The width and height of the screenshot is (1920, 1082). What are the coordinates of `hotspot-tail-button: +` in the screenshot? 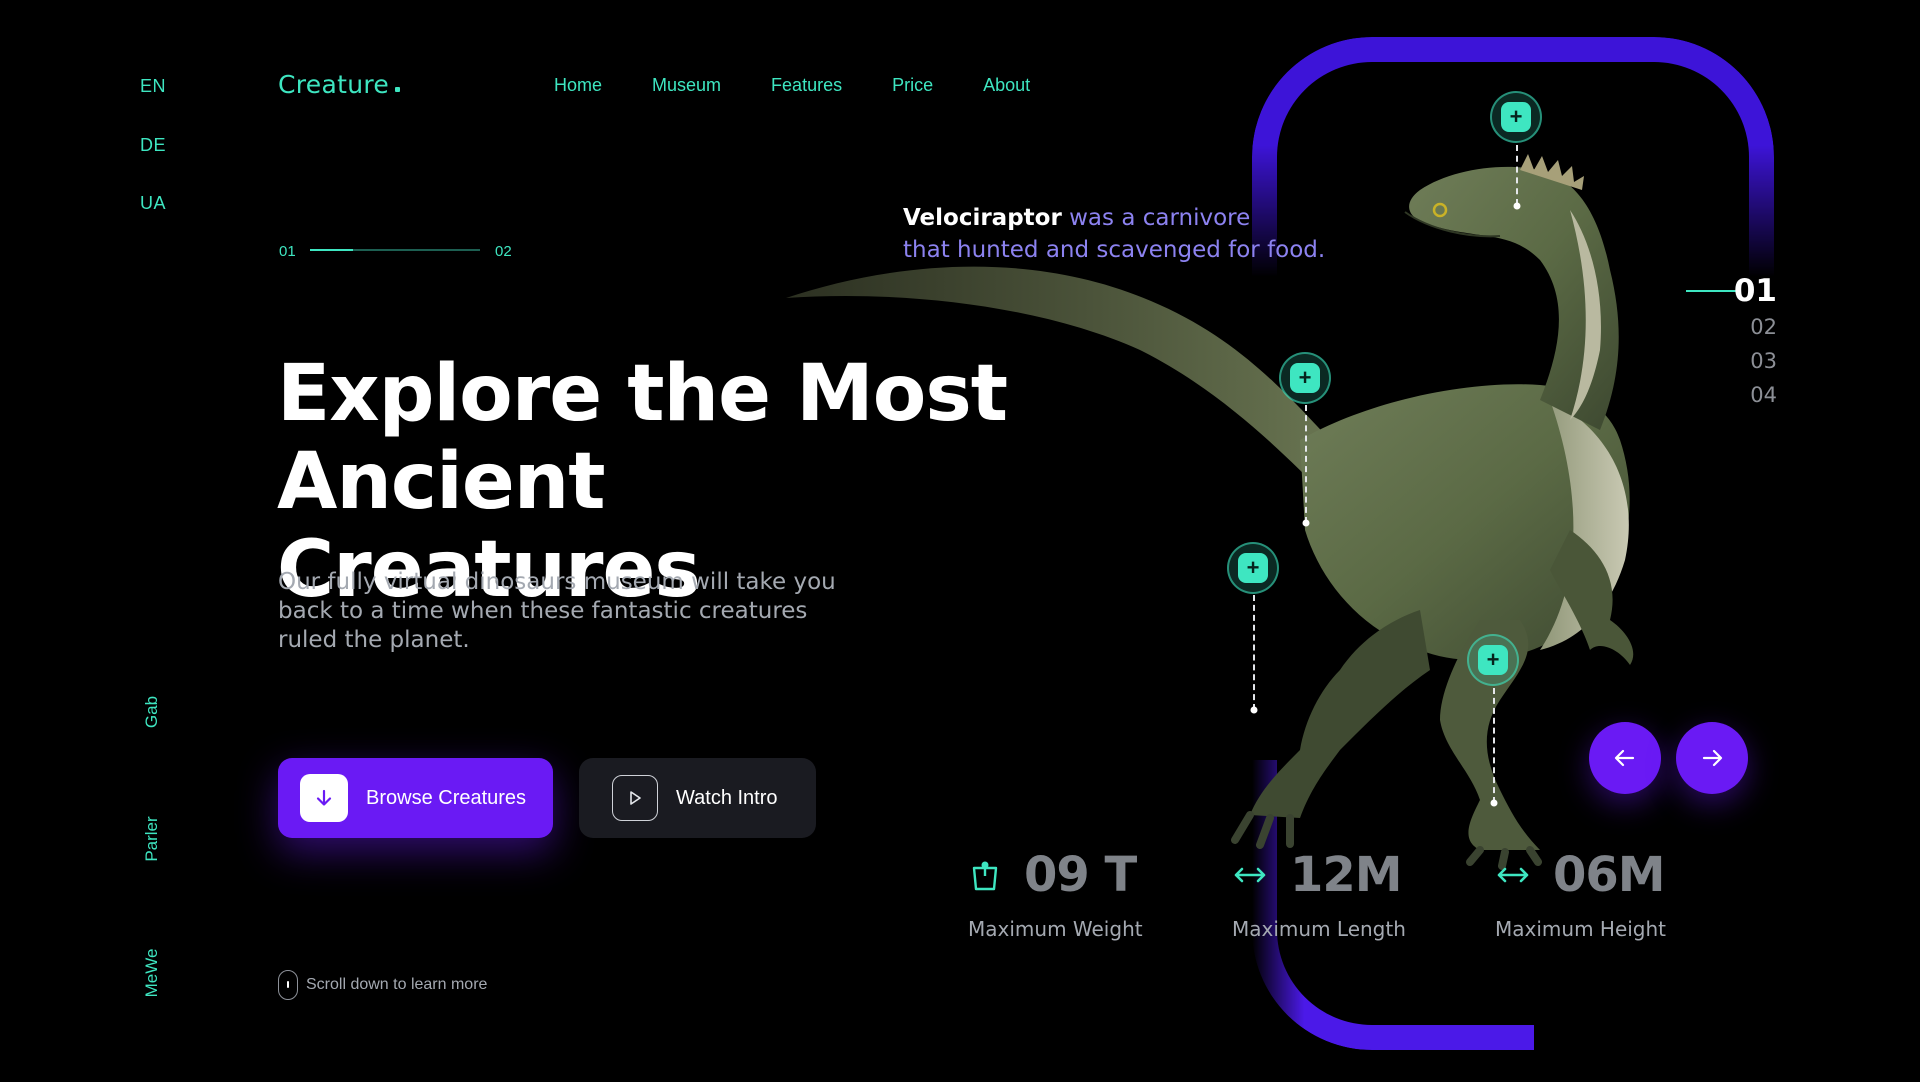 It's located at (1305, 378).